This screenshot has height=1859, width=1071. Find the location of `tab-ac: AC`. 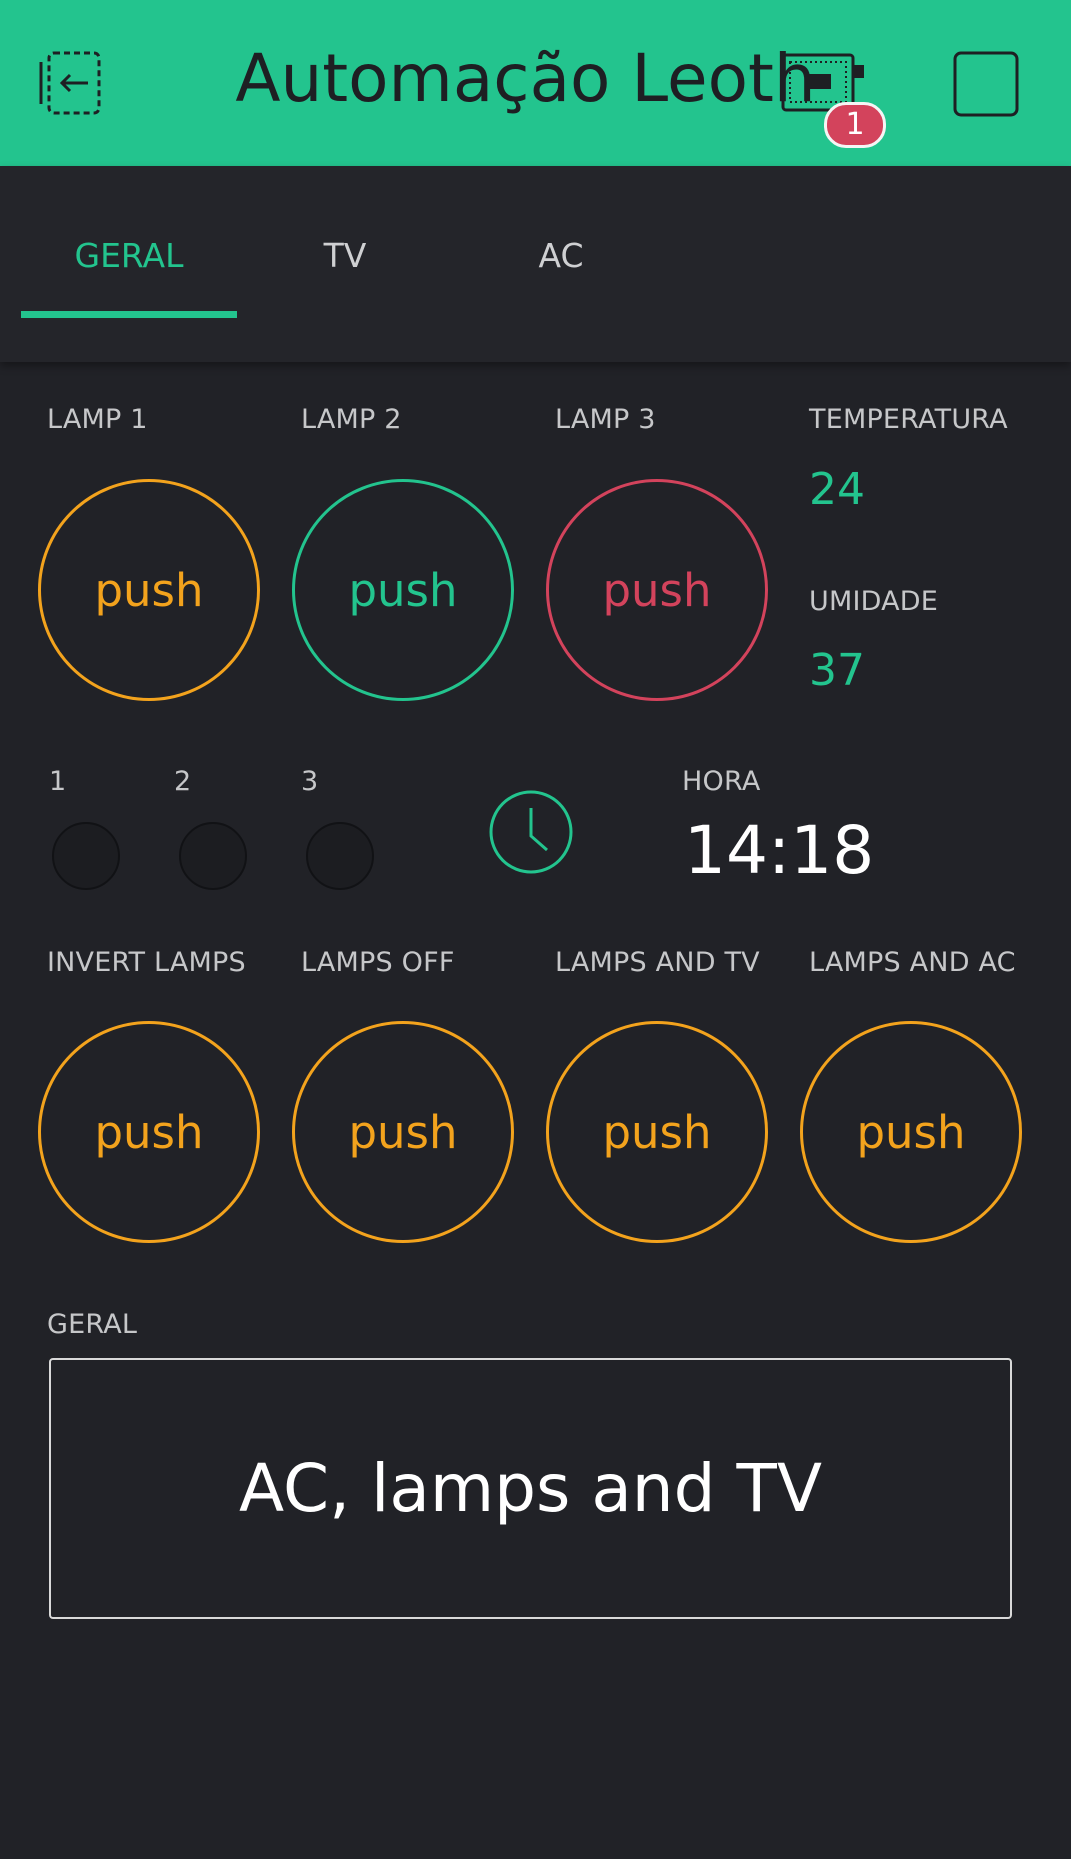

tab-ac: AC is located at coordinates (561, 255).